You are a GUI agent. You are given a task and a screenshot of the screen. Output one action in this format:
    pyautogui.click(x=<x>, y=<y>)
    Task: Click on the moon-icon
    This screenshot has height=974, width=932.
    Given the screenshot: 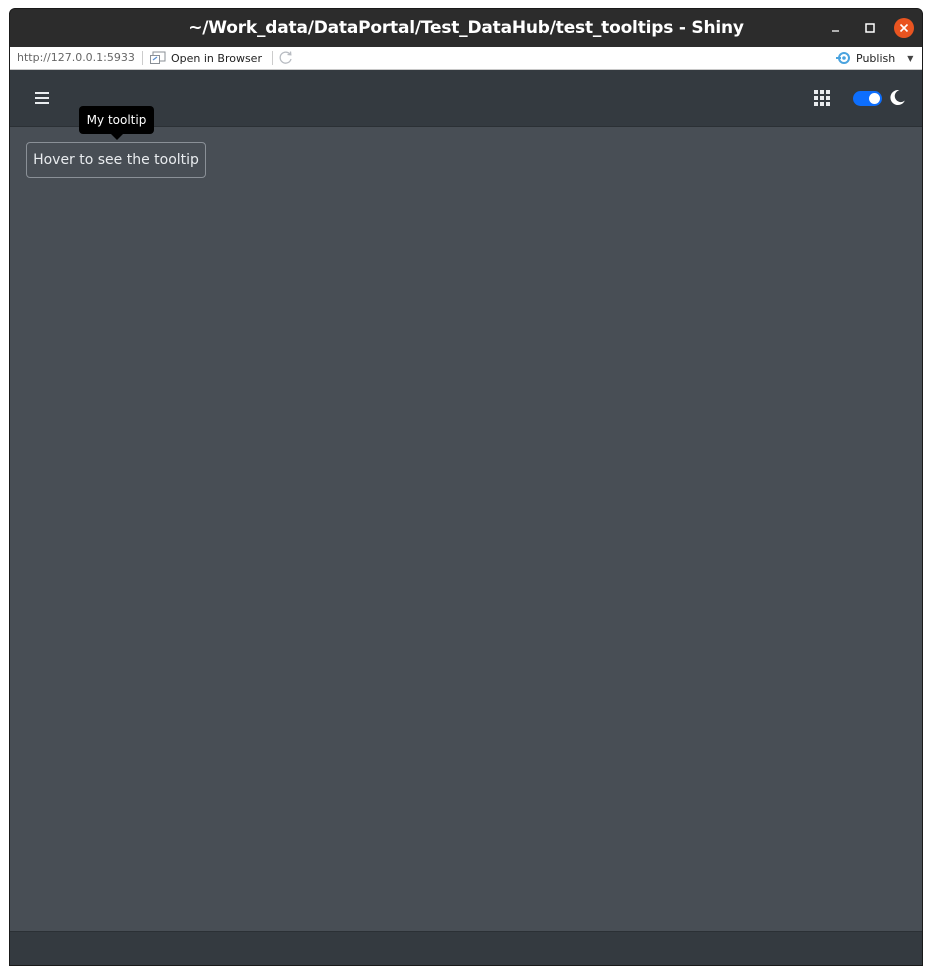 What is the action you would take?
    pyautogui.click(x=897, y=98)
    